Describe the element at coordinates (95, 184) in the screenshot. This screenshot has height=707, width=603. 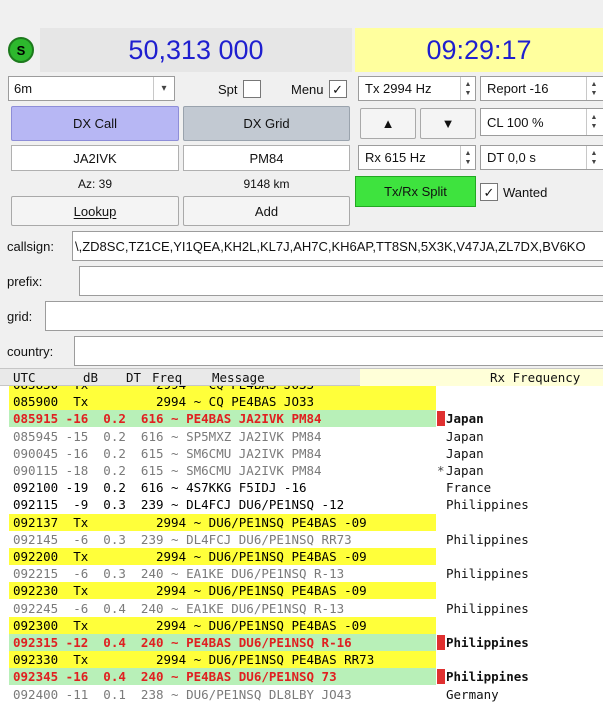
I see `azimuth-text: Az: 39` at that location.